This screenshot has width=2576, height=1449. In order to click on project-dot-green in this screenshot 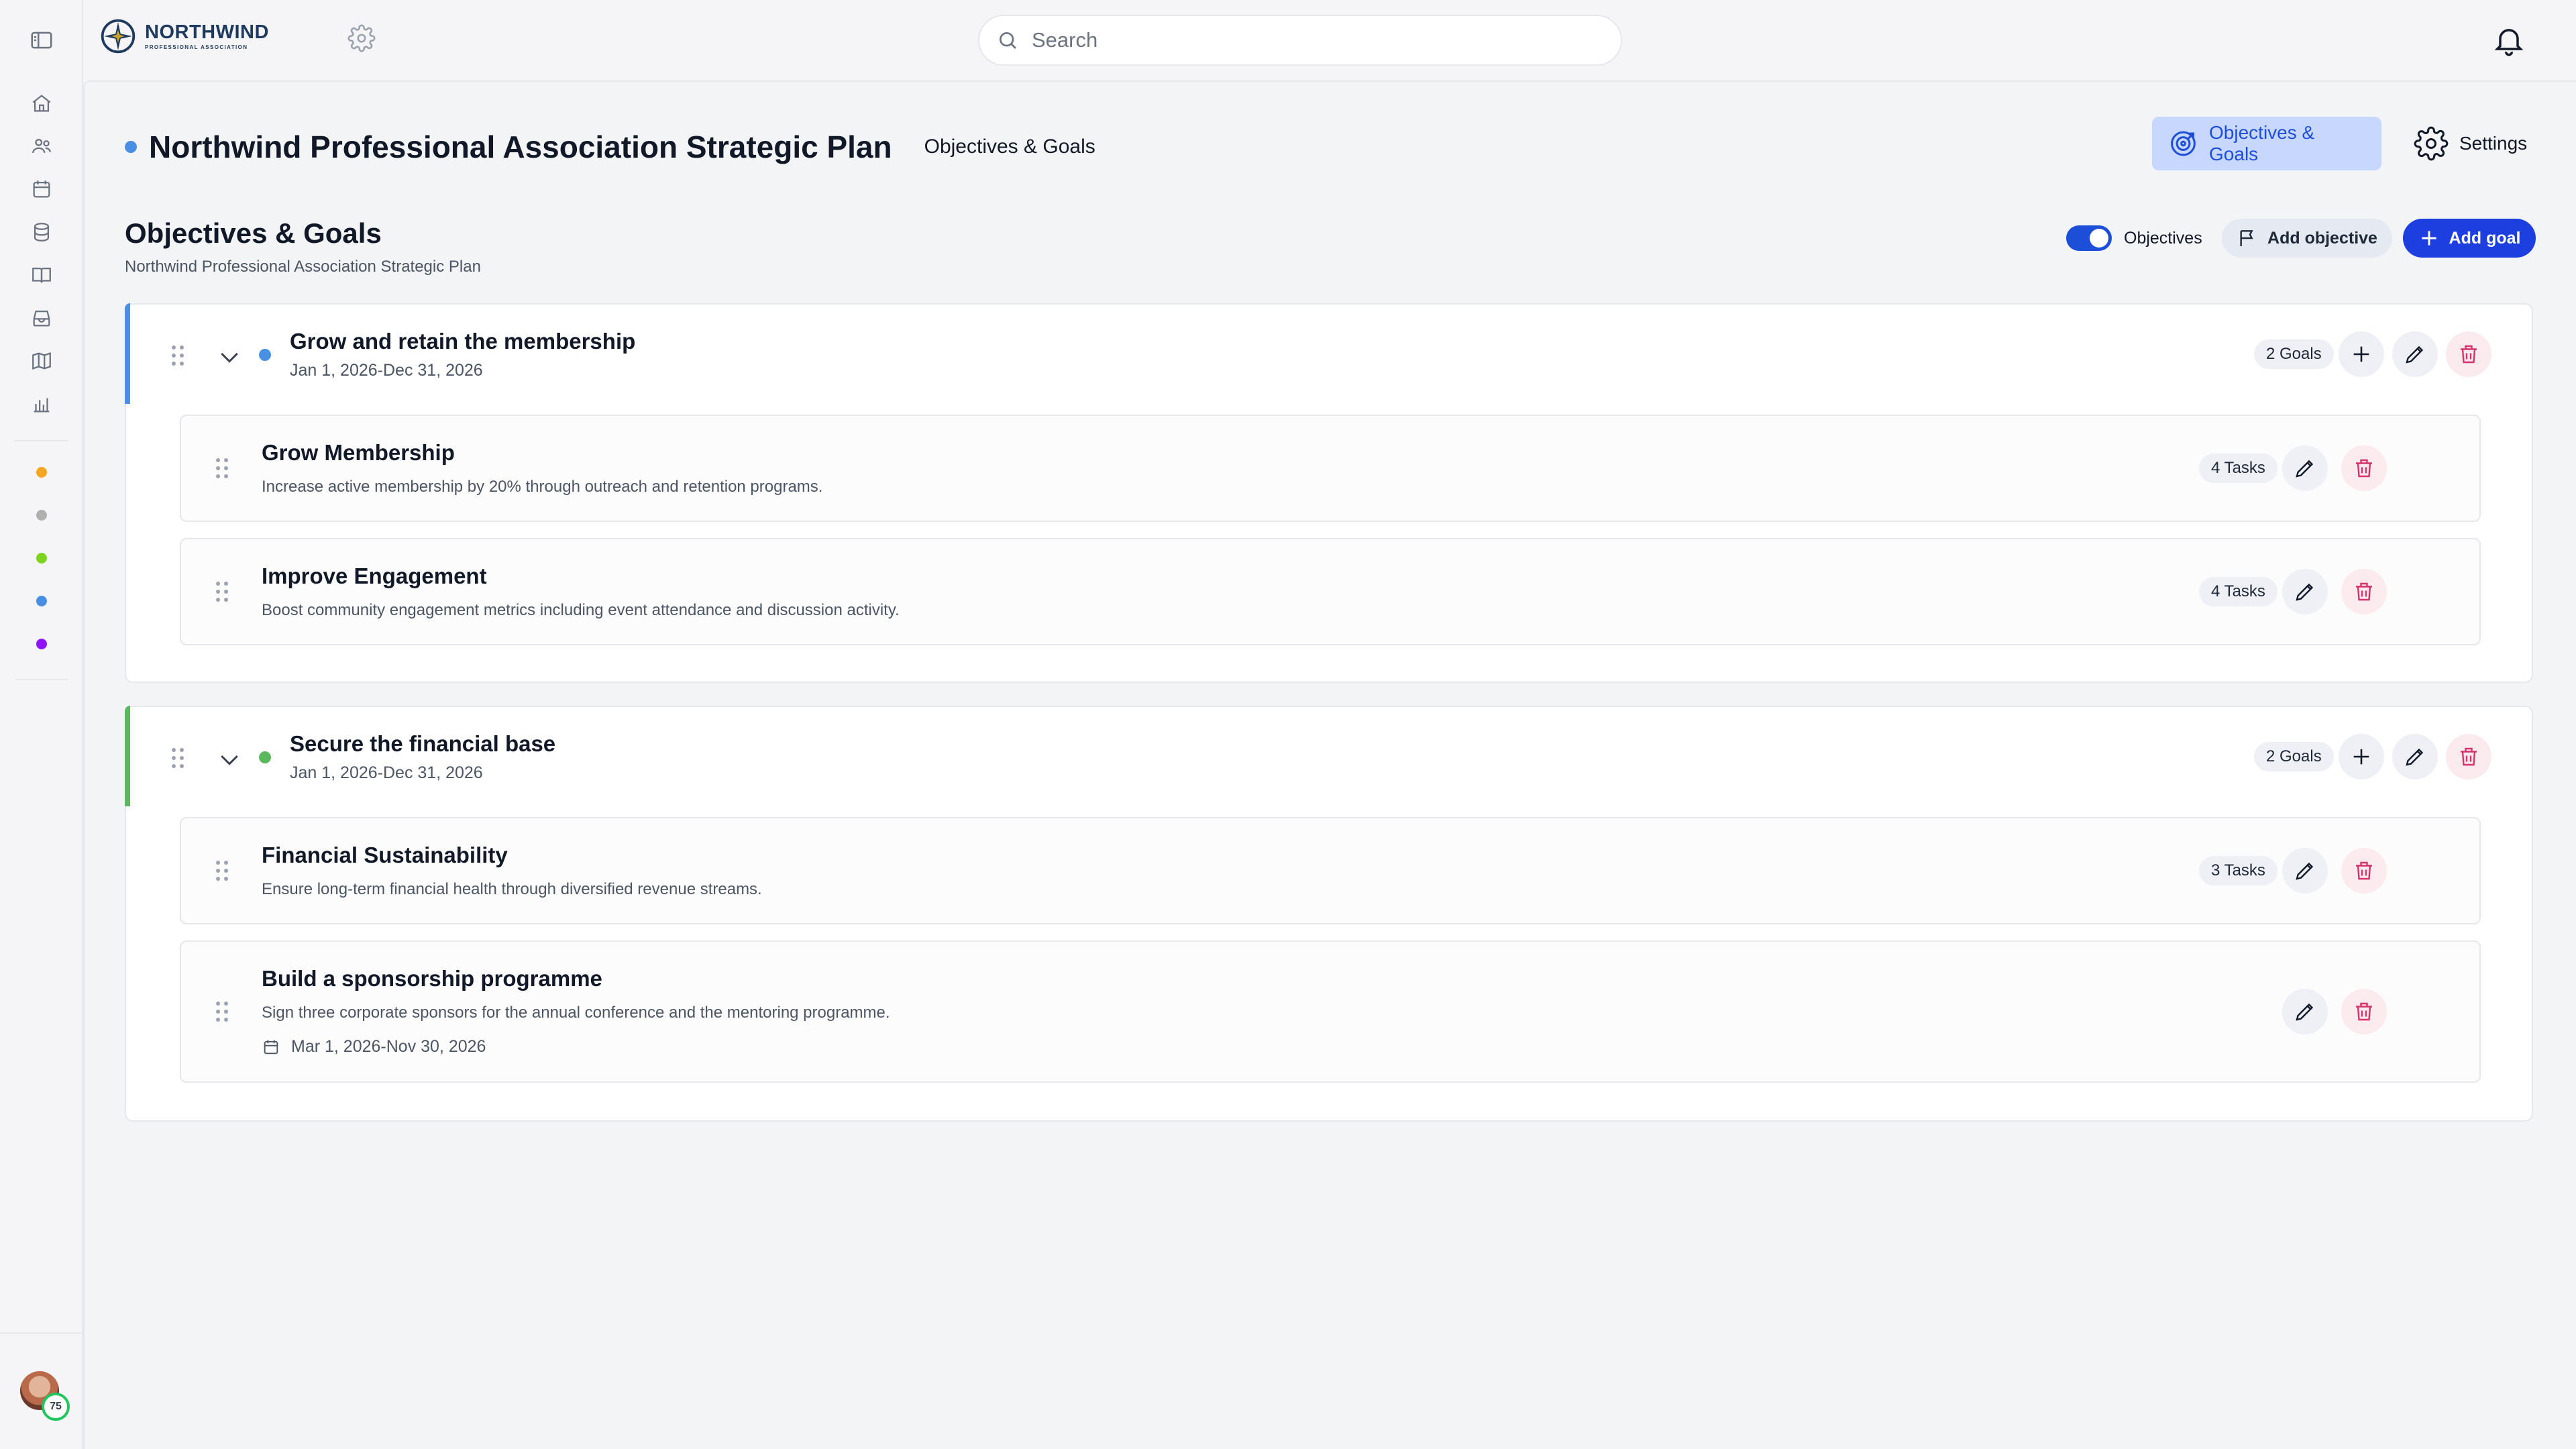, I will do `click(41, 558)`.